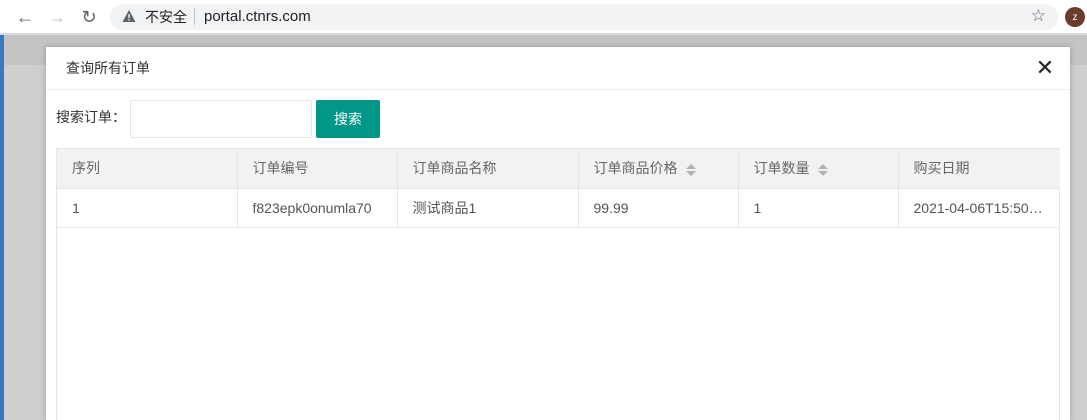  What do you see at coordinates (558, 68) in the screenshot?
I see `dialog-header: 查询所有订单 ✕` at bounding box center [558, 68].